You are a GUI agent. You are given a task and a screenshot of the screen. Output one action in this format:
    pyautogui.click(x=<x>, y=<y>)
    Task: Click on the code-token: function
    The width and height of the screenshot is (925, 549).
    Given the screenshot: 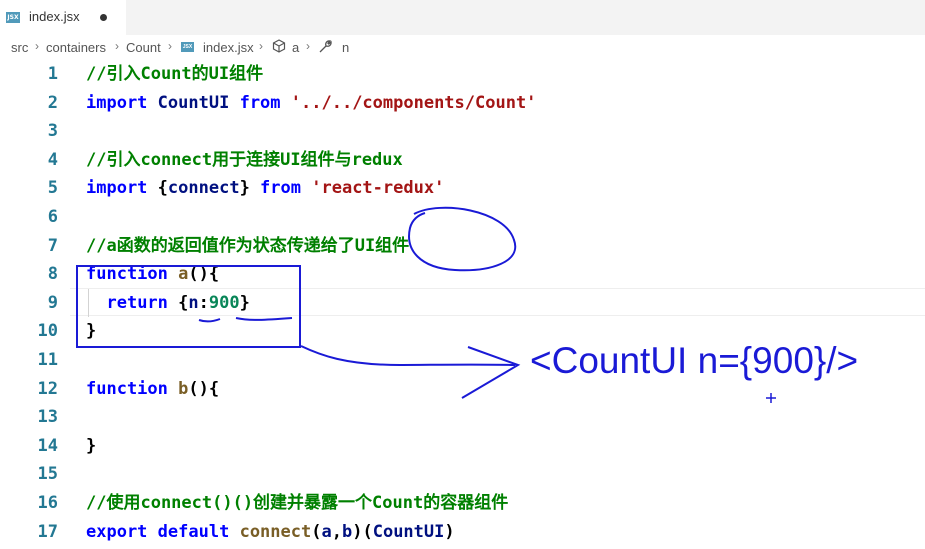 What is the action you would take?
    pyautogui.click(x=127, y=388)
    